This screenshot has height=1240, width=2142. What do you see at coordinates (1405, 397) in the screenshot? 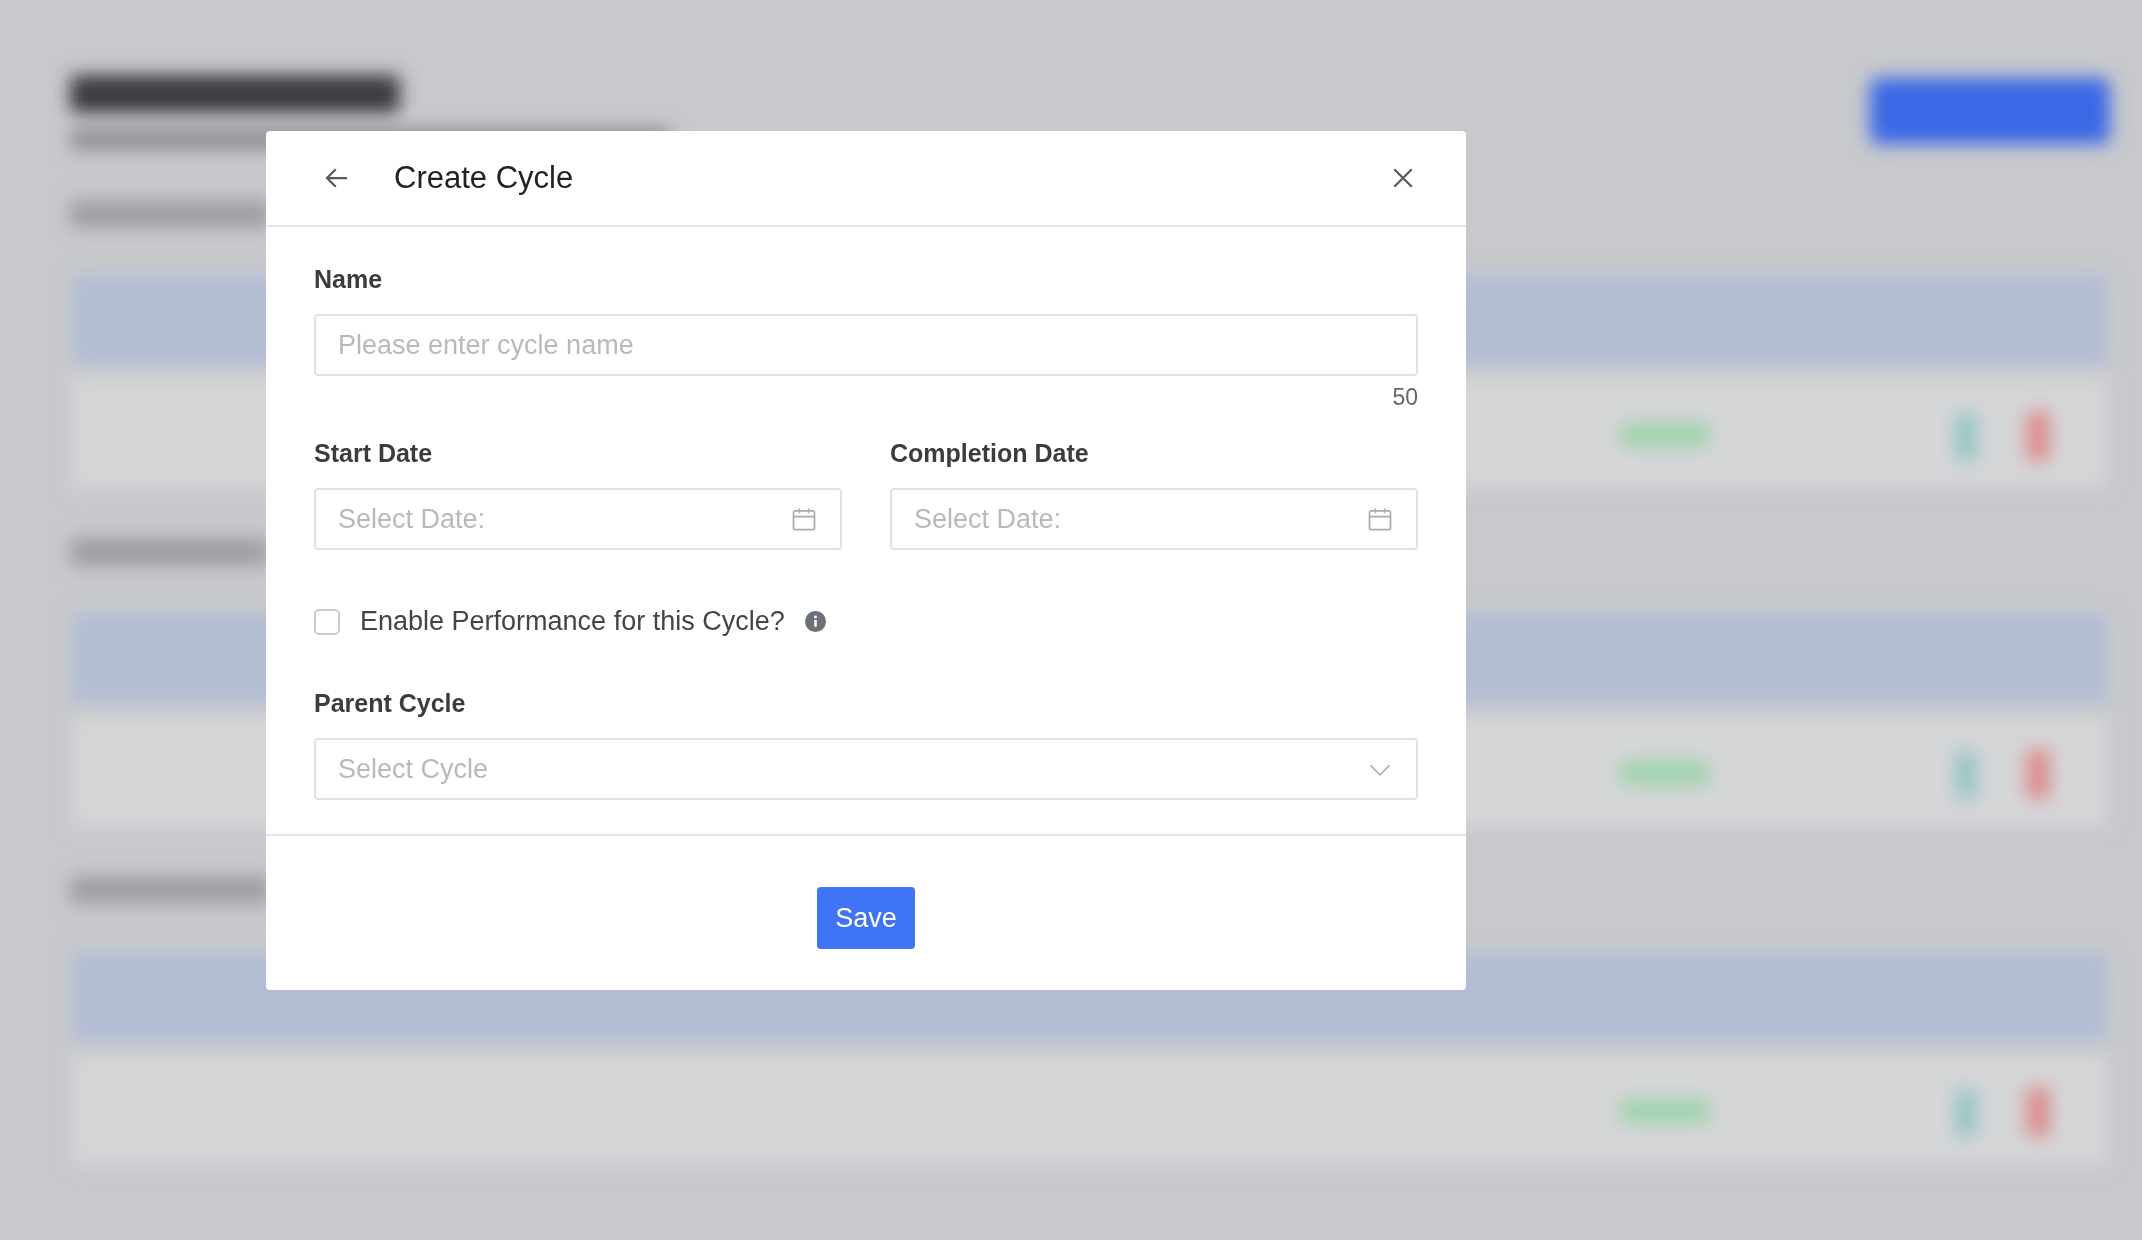
I see `character-counter: 50` at bounding box center [1405, 397].